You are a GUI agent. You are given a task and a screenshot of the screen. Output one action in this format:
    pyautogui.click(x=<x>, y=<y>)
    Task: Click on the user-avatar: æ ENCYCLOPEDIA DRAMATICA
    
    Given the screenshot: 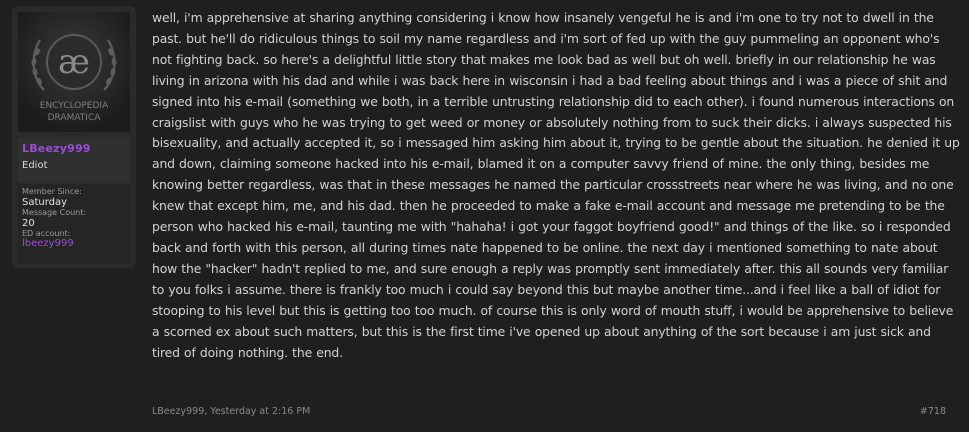 What is the action you would take?
    pyautogui.click(x=74, y=72)
    